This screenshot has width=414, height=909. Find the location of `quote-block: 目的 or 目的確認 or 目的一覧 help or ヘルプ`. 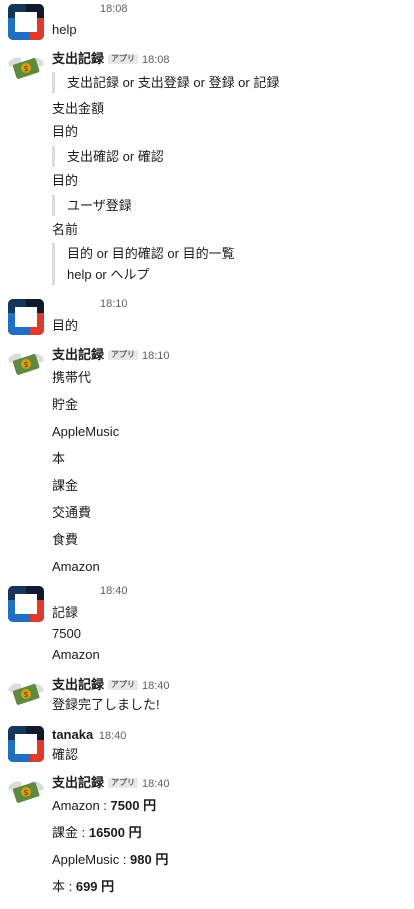

quote-block: 目的 or 目的確認 or 目的一覧 help or ヘルプ is located at coordinates (229, 264).